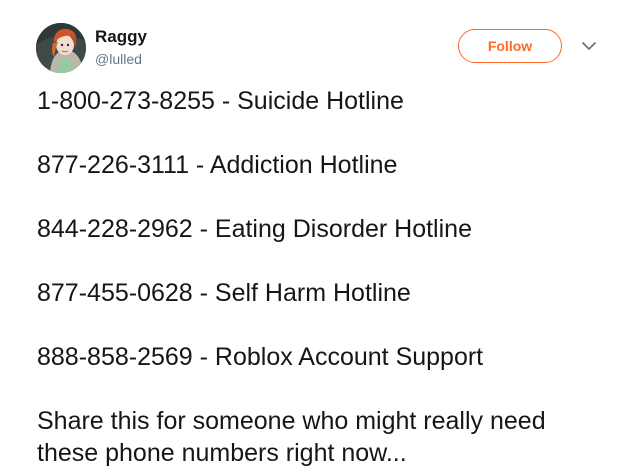 This screenshot has width=630, height=476. Describe the element at coordinates (224, 293) in the screenshot. I see `tweet-line: 877-455-0628 - Self Harm Hotline` at that location.